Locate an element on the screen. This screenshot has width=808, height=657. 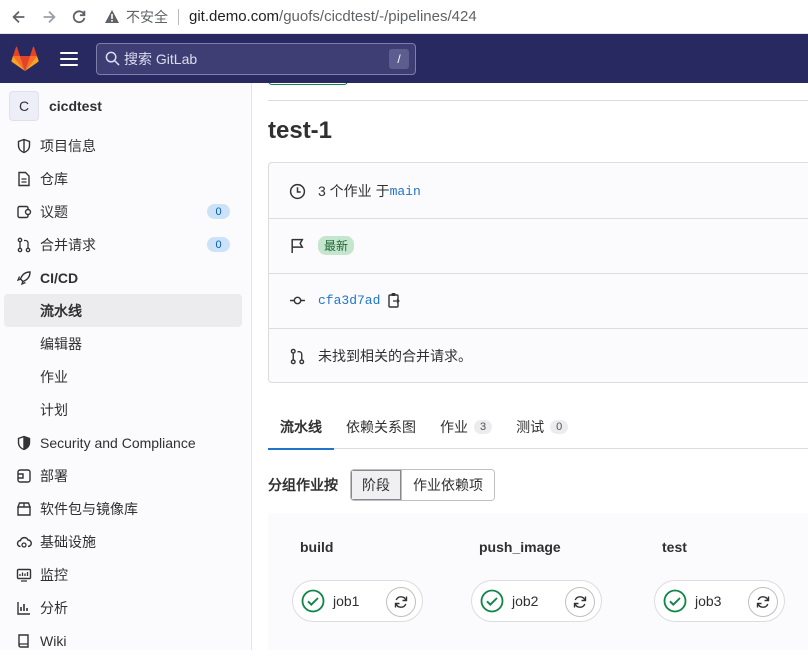
document-icon is located at coordinates (24, 179).